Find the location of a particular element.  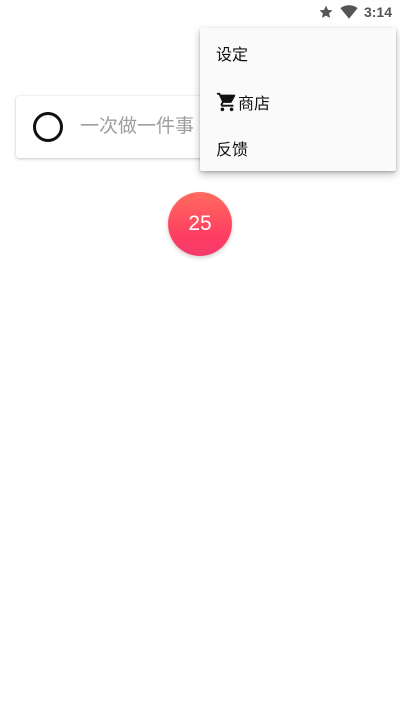

menu-item-label: 反馈 is located at coordinates (232, 150).